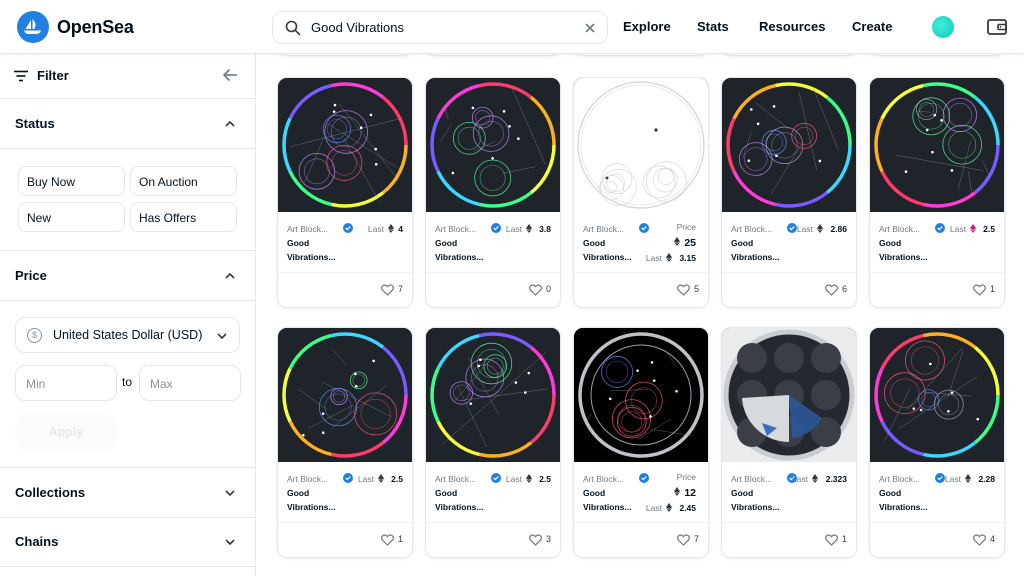 This screenshot has width=1024, height=576. I want to click on close-icon, so click(590, 28).